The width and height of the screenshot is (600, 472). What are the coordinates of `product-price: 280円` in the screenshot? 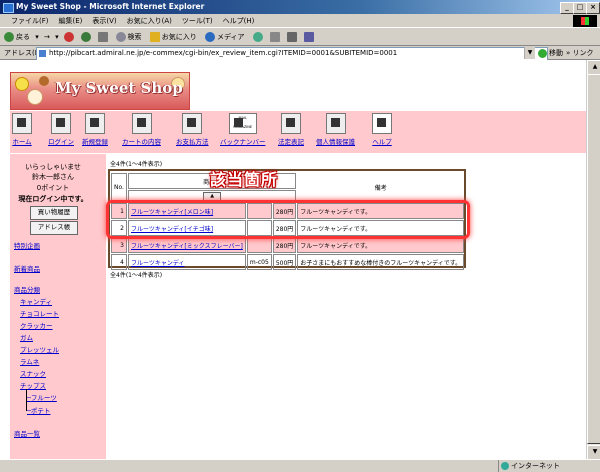 It's located at (284, 245).